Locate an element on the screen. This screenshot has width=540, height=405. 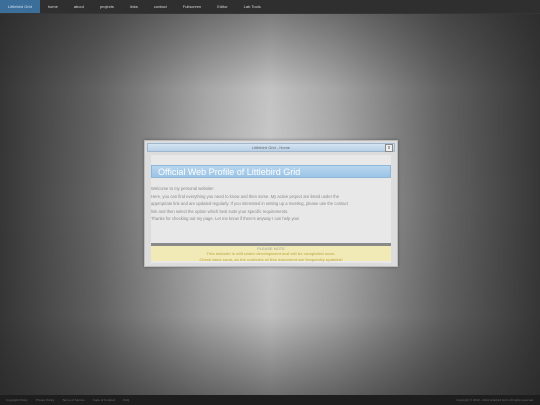
nav-item-links: links is located at coordinates (134, 6).